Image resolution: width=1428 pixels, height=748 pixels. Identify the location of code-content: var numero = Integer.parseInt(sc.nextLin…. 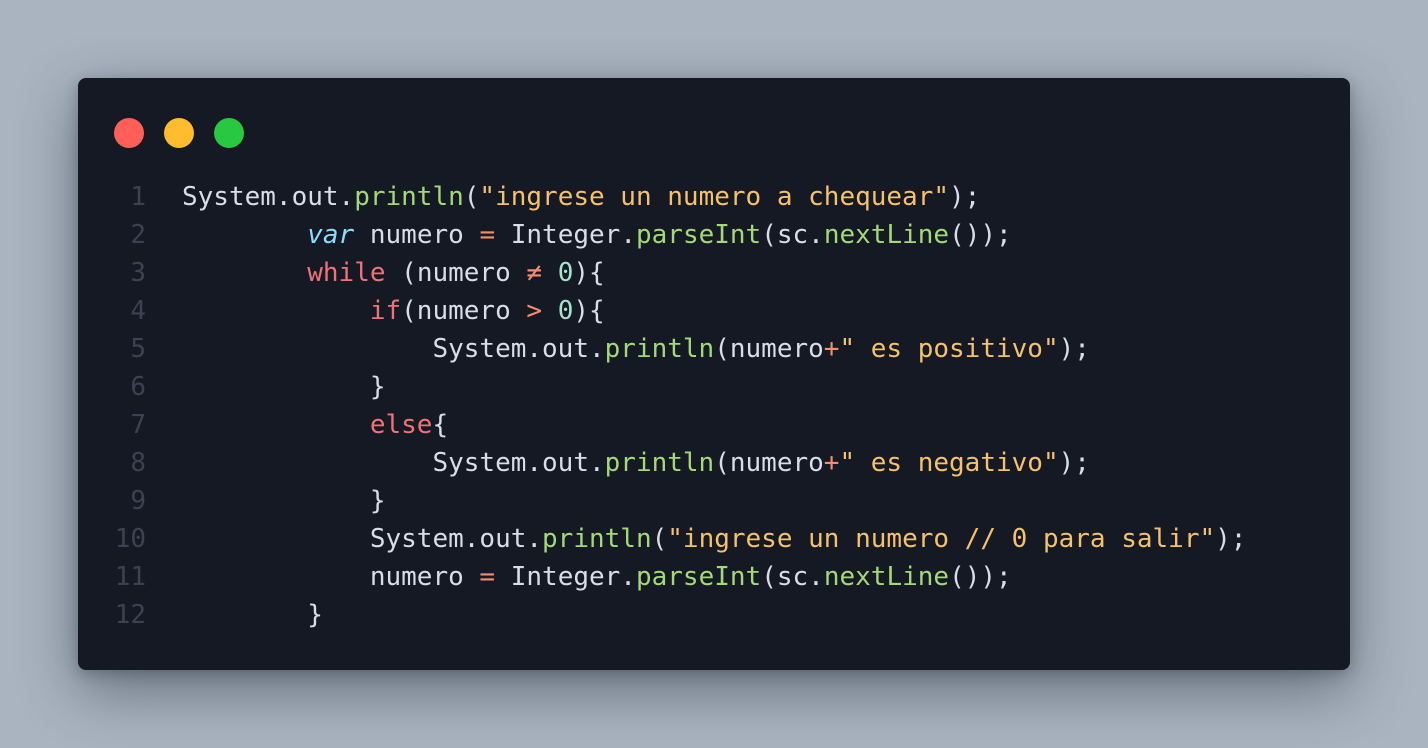
(579, 235).